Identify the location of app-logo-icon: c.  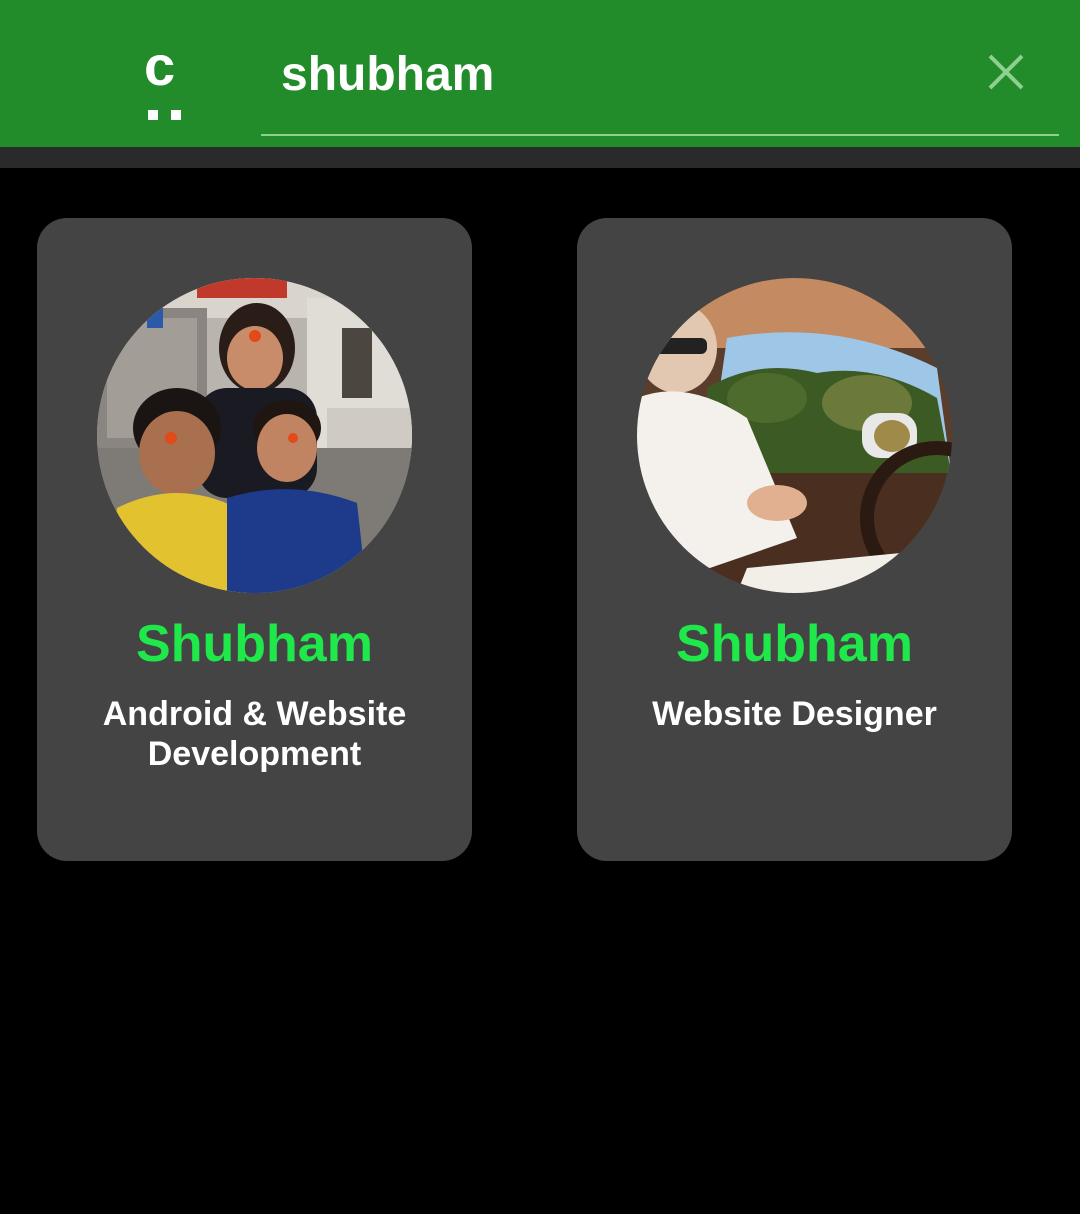
(164, 81).